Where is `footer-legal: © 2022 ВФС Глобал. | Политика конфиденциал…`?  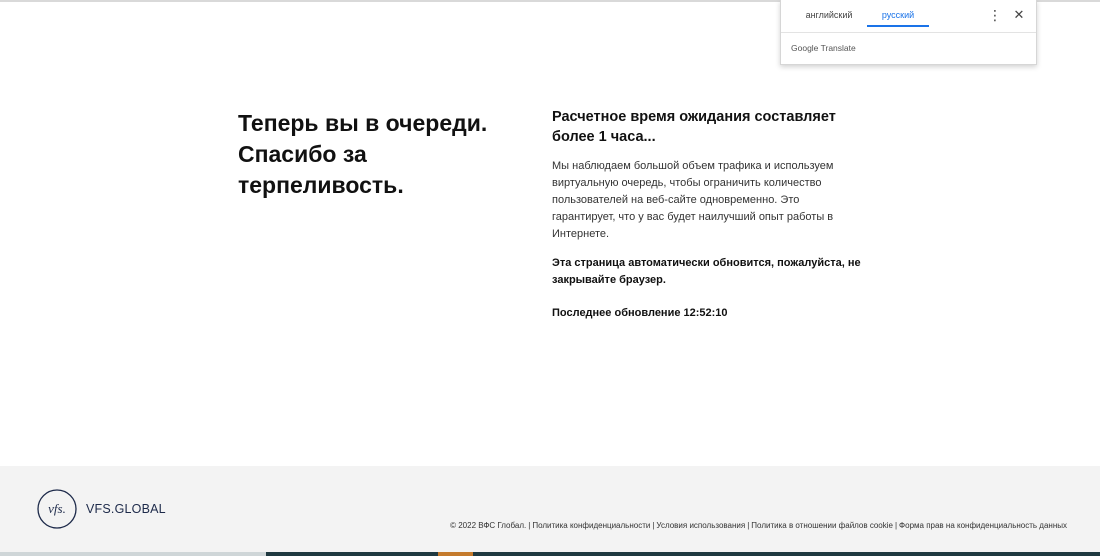 footer-legal: © 2022 ВФС Глобал. | Политика конфиденциал… is located at coordinates (758, 525).